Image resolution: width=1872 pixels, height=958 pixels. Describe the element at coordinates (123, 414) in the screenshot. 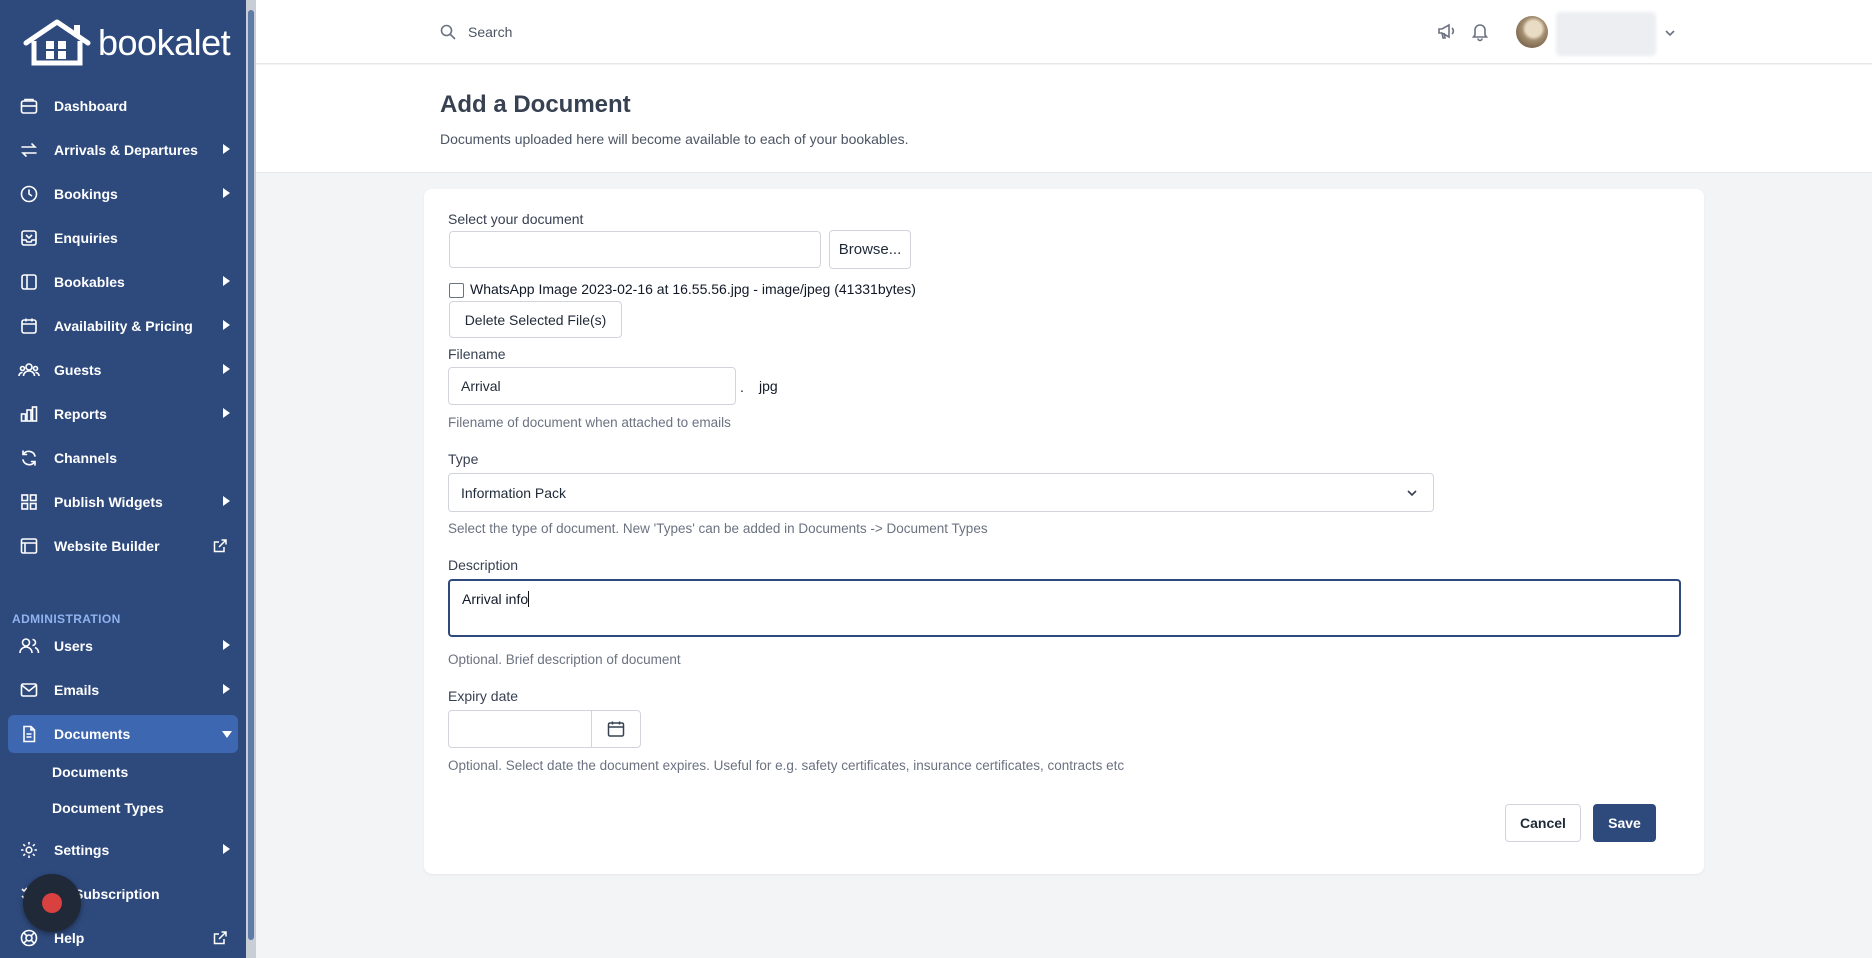

I see `nav-reports: Reports` at that location.